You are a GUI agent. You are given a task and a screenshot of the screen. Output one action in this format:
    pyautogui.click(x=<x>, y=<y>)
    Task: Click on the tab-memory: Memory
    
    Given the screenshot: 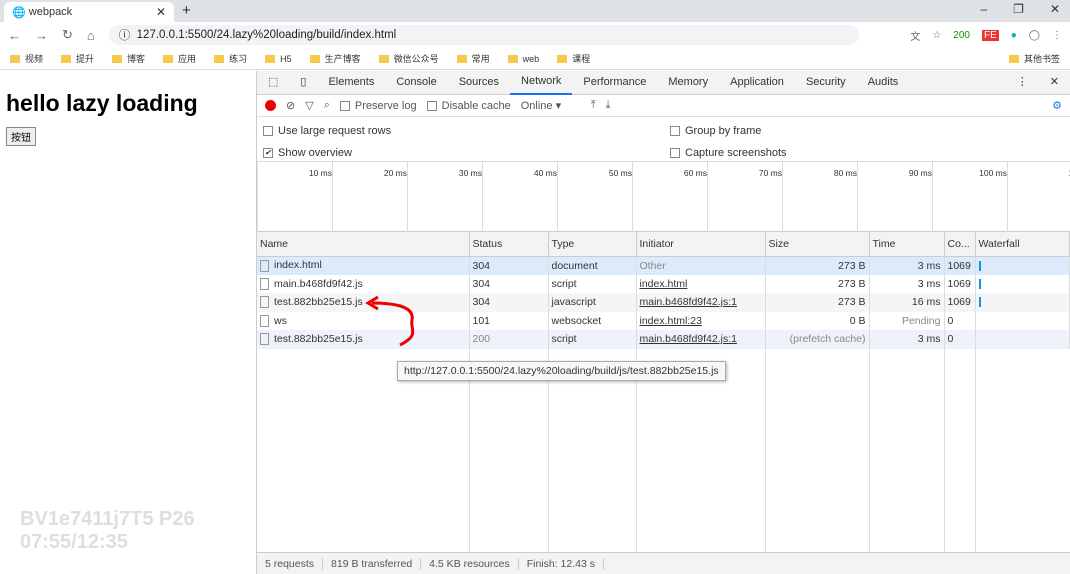 What is the action you would take?
    pyautogui.click(x=688, y=82)
    